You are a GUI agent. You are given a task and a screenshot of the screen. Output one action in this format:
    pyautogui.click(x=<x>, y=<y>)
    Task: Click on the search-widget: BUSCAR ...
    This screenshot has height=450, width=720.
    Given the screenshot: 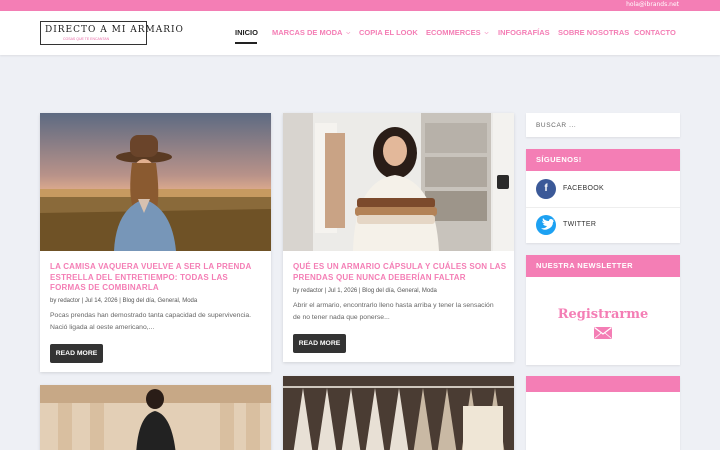 What is the action you would take?
    pyautogui.click(x=603, y=125)
    